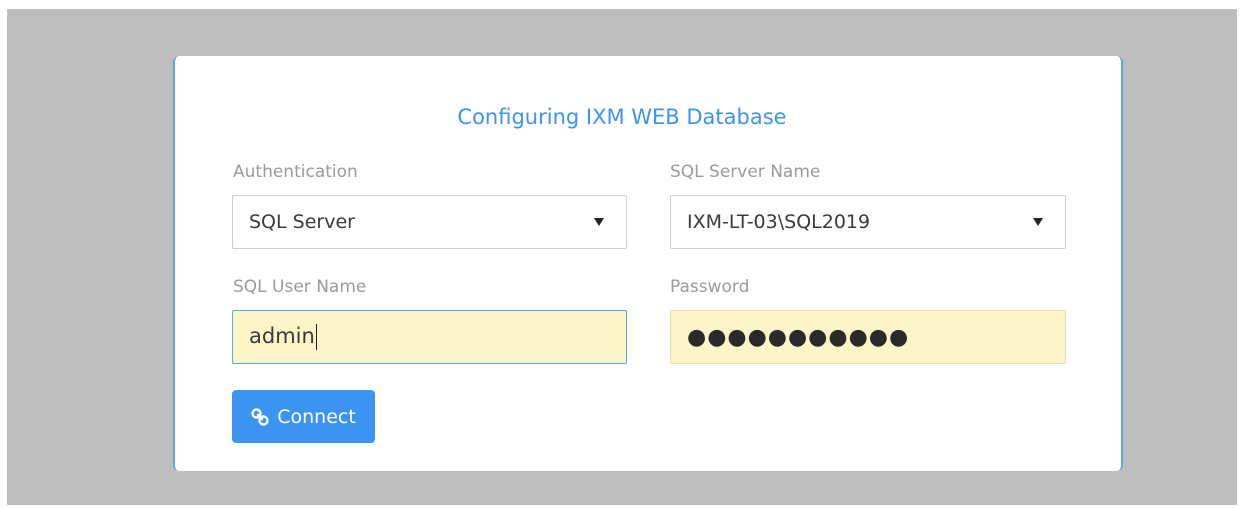 This screenshot has width=1244, height=508. I want to click on authentication-select: SQL Server, so click(429, 222).